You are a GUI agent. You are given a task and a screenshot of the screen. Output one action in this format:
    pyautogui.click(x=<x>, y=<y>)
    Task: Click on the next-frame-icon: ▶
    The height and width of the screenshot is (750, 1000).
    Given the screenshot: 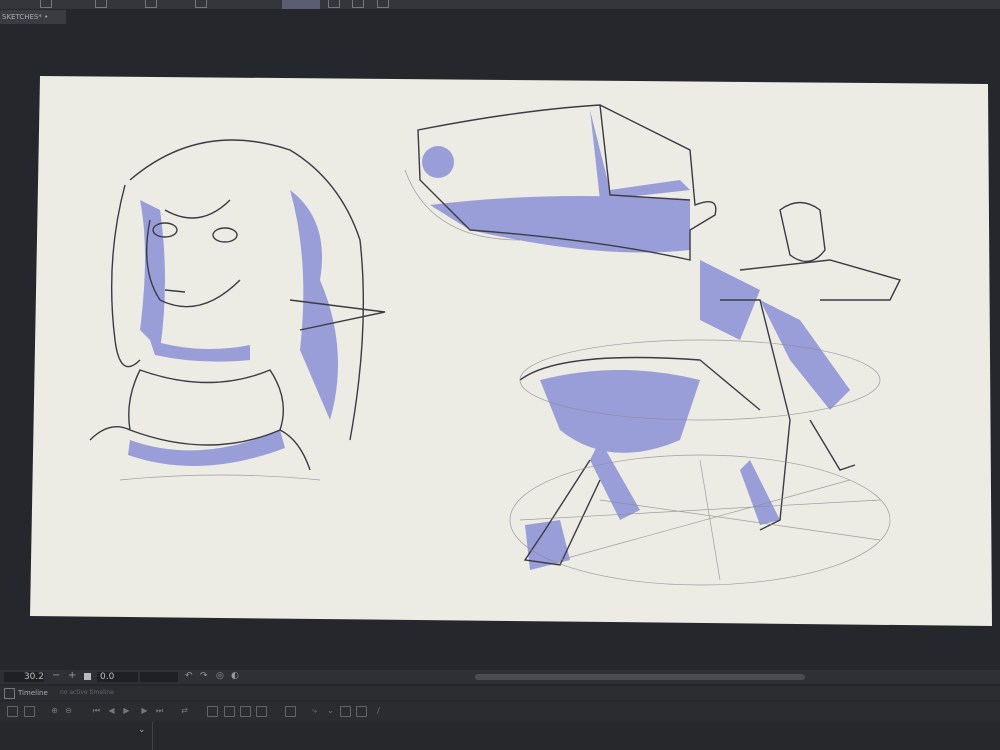 What is the action you would take?
    pyautogui.click(x=144, y=710)
    